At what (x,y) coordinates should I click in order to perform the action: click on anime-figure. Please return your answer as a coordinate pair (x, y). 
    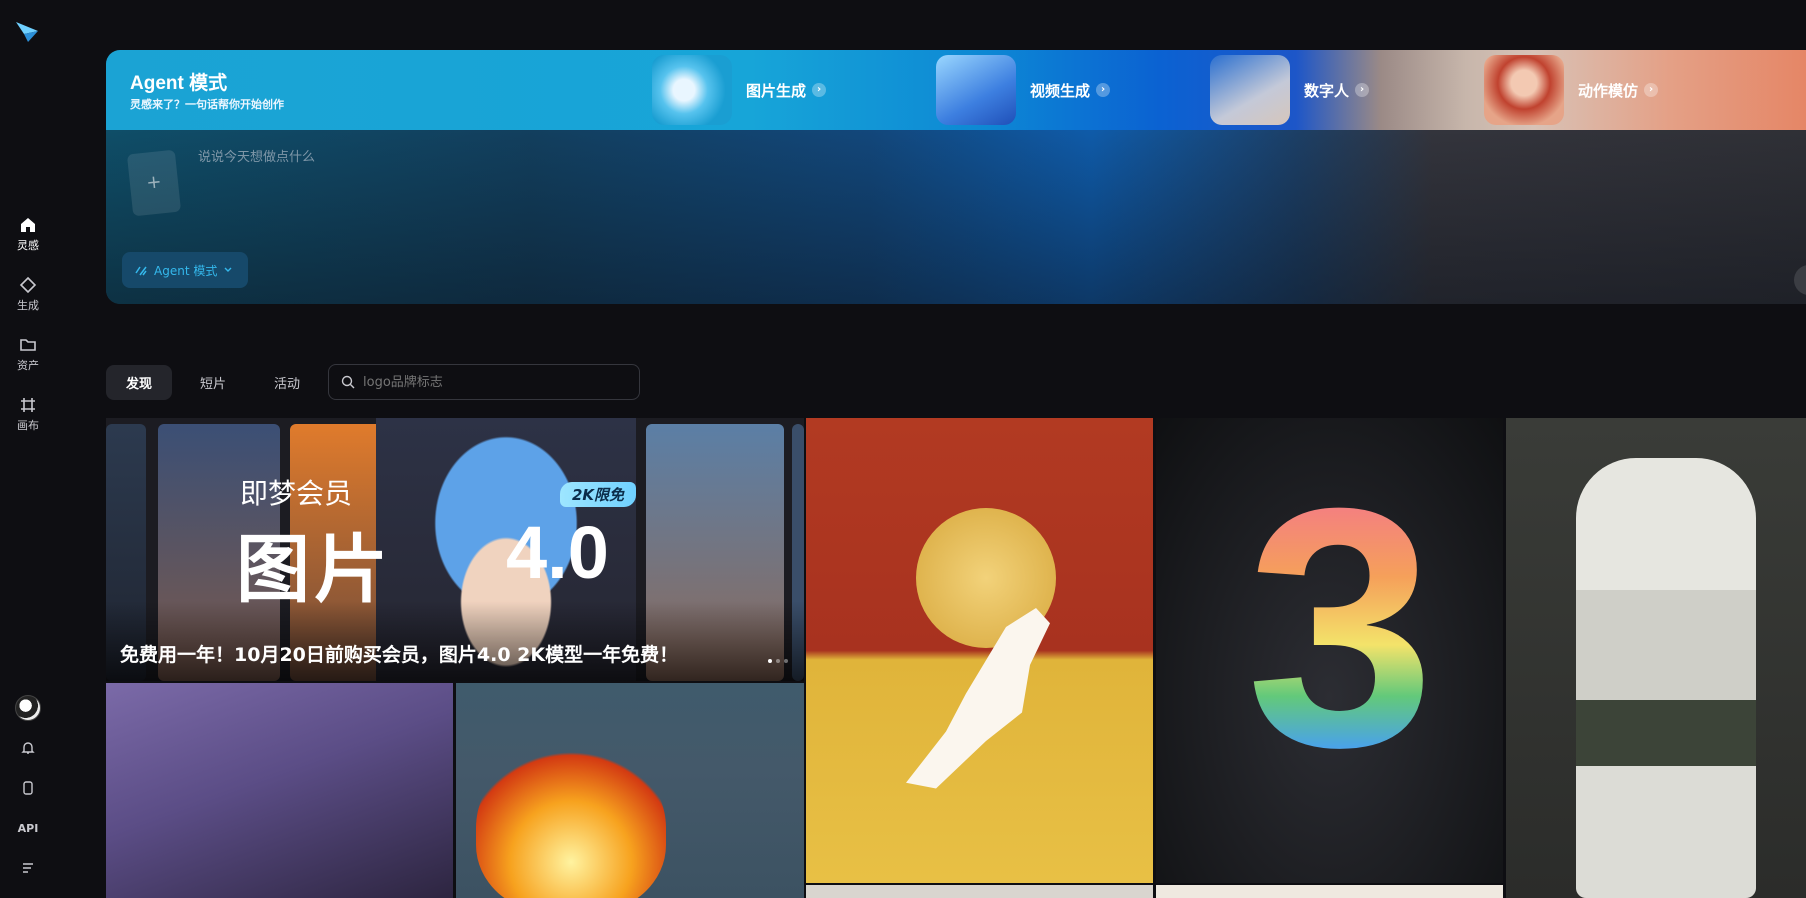
    Looking at the image, I should click on (1666, 678).